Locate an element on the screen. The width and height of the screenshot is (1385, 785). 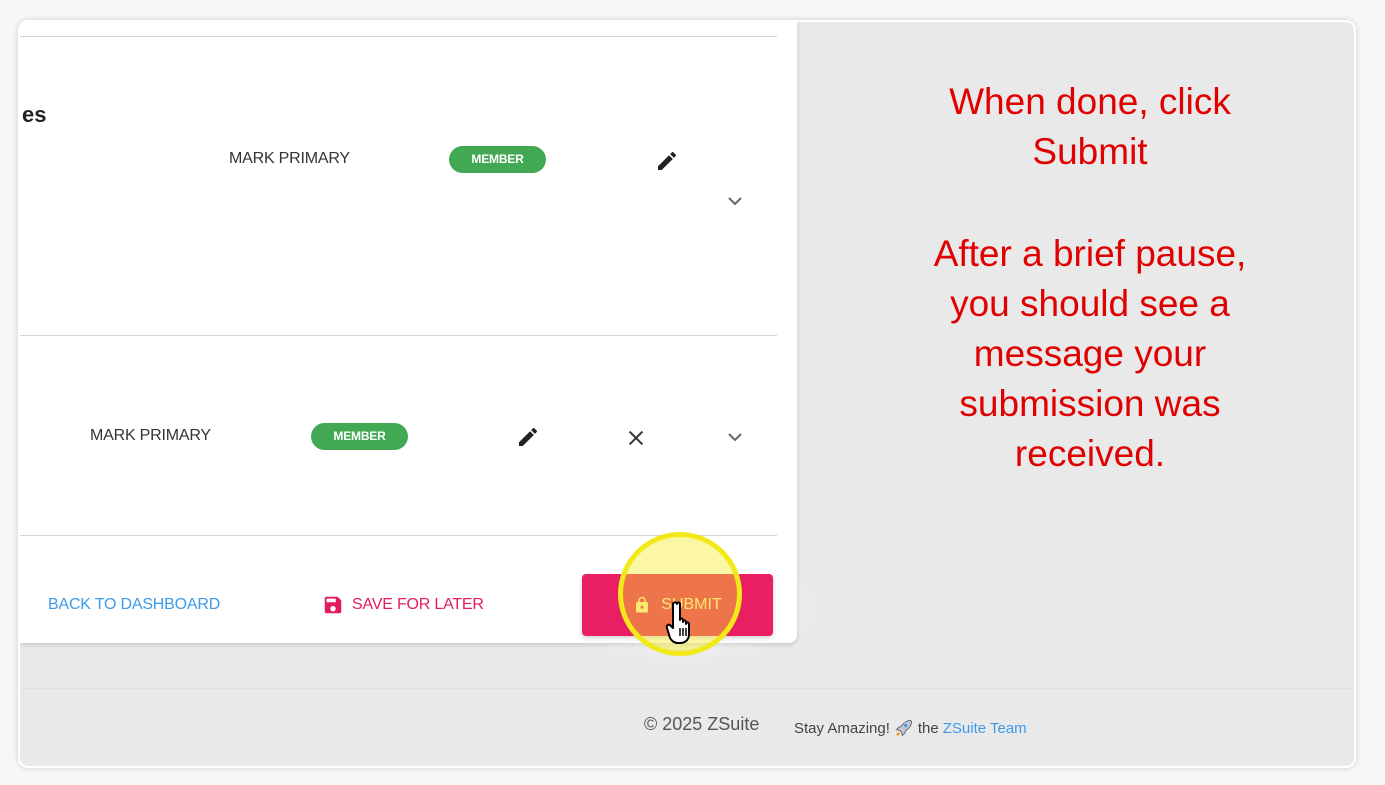
save-label: SAVE FOR LATER is located at coordinates (418, 604).